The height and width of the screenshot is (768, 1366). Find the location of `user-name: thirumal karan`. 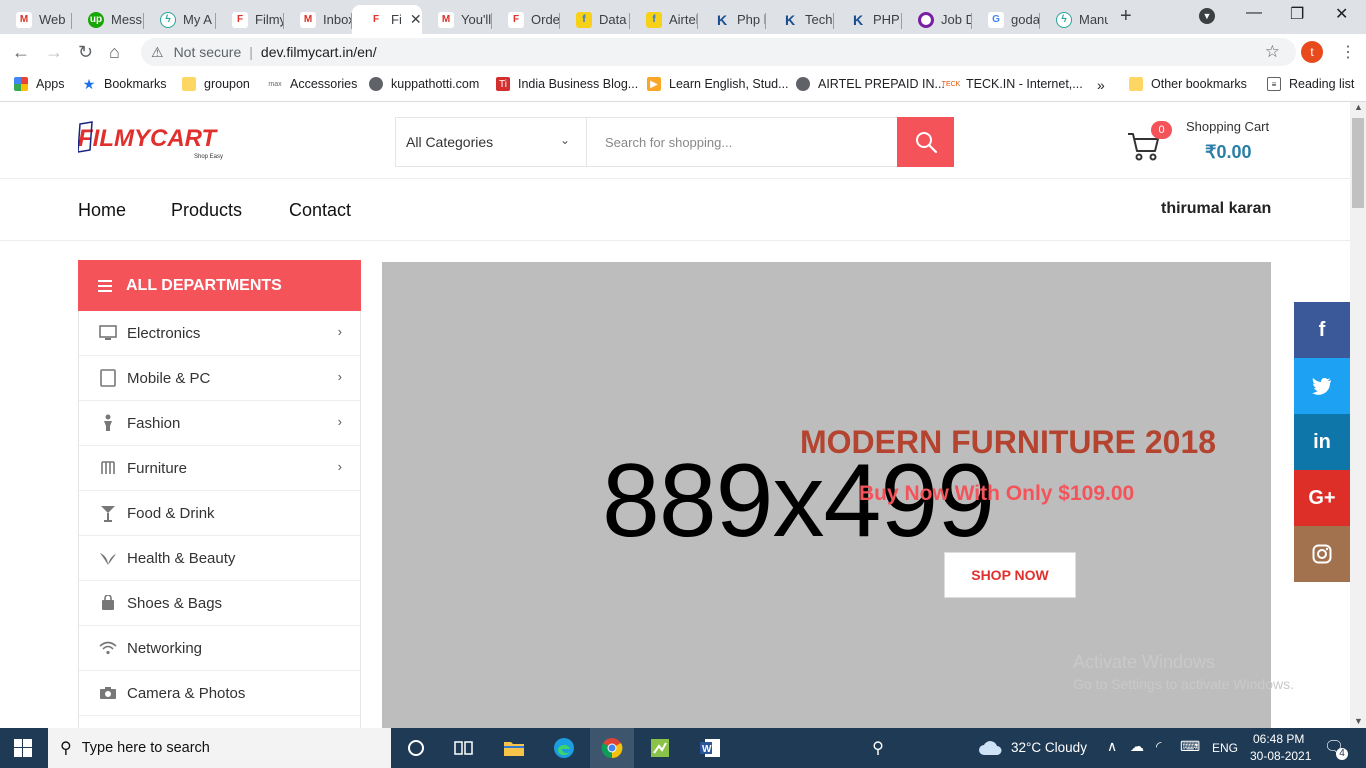

user-name: thirumal karan is located at coordinates (1216, 209).